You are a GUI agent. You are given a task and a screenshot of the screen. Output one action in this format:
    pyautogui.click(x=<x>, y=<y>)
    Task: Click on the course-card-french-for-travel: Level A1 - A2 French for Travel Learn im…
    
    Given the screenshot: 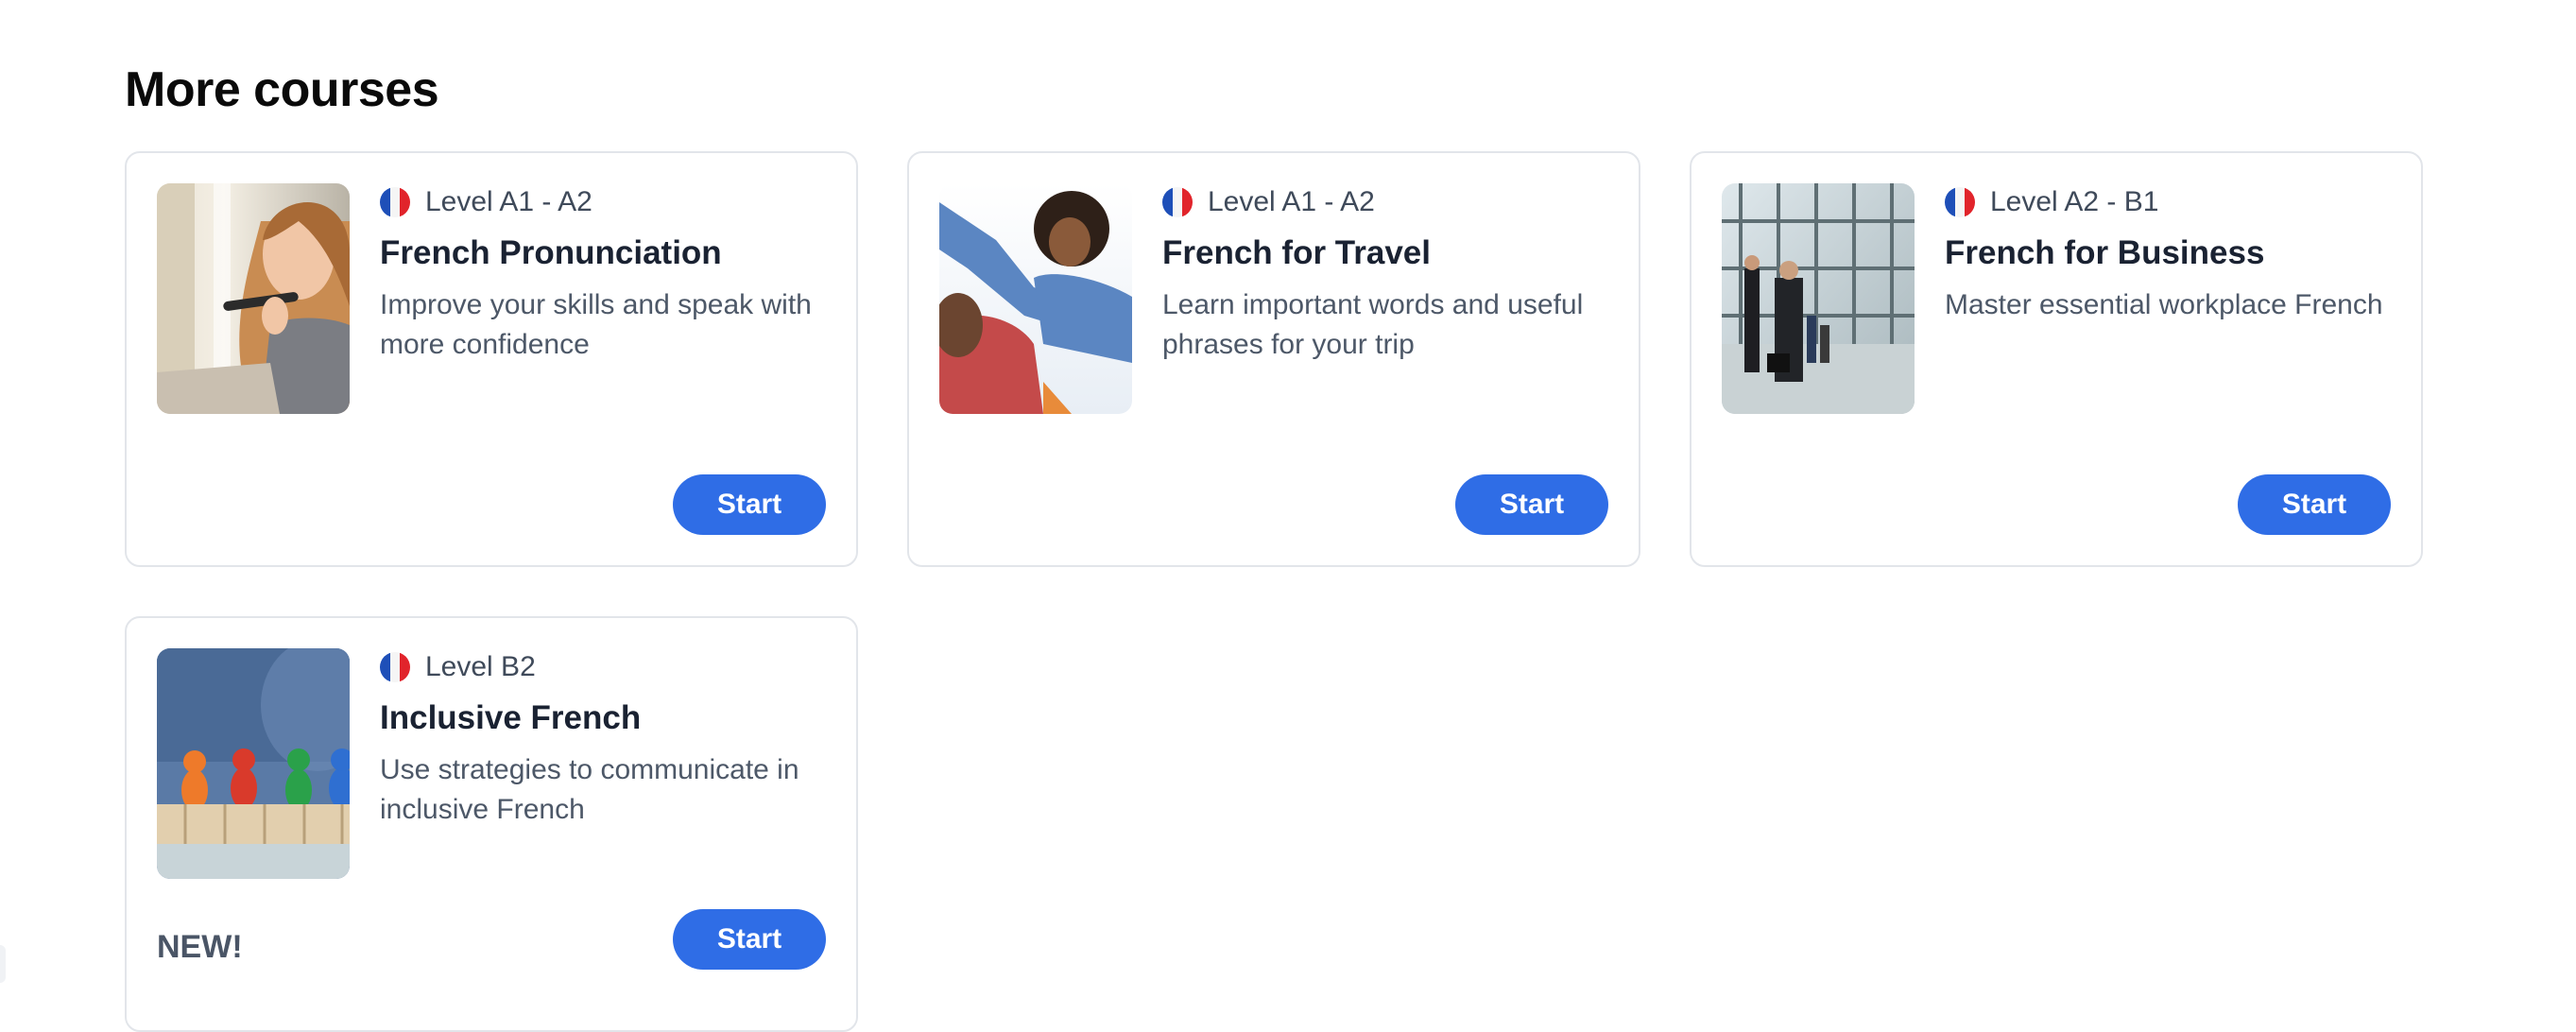 What is the action you would take?
    pyautogui.click(x=1273, y=359)
    